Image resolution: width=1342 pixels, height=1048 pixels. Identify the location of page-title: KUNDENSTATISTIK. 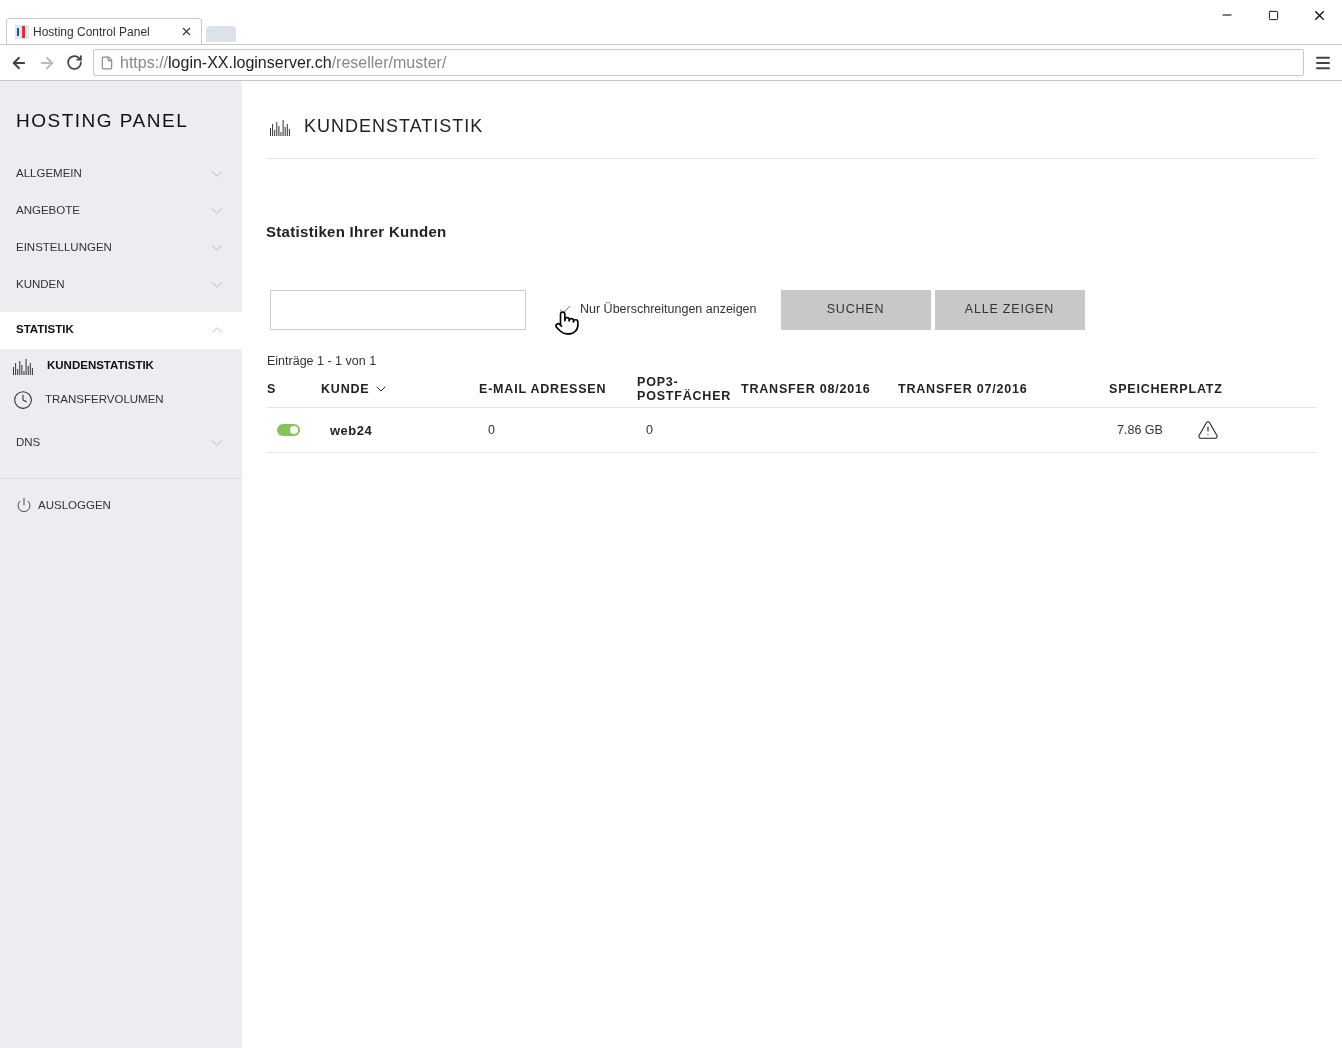
(394, 126).